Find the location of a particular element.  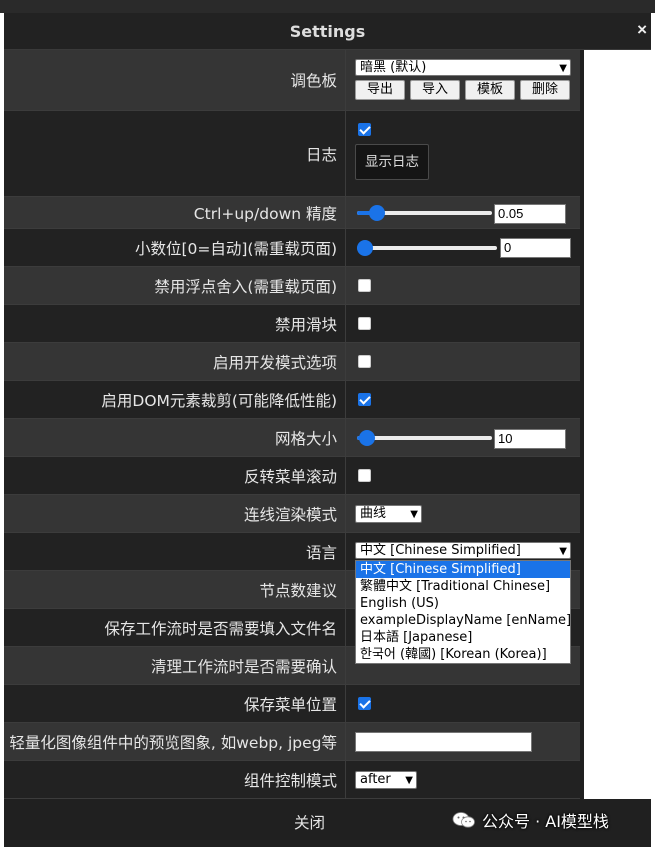

node-suggestions-label: 节点数建议 is located at coordinates (175, 589).